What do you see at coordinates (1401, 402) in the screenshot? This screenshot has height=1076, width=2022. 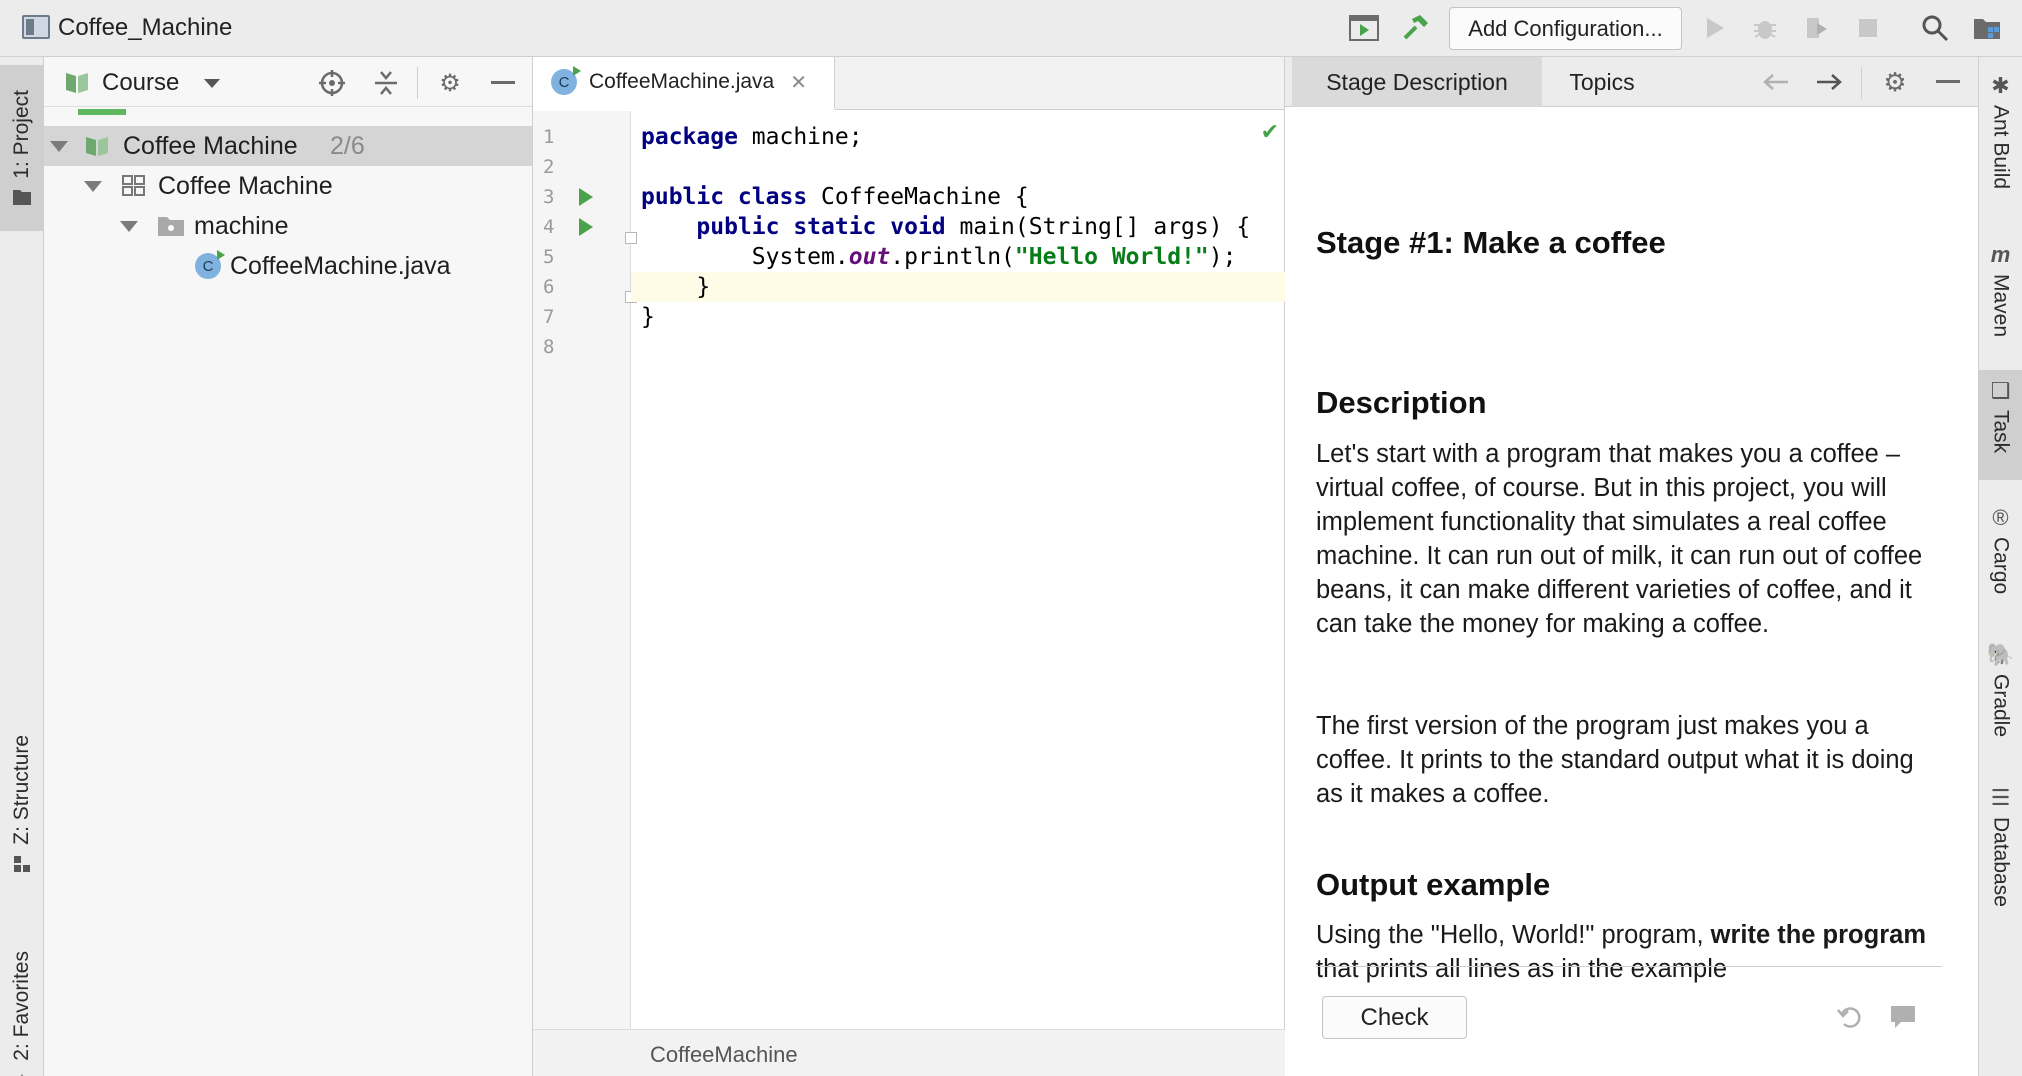 I see `description-heading: Description` at bounding box center [1401, 402].